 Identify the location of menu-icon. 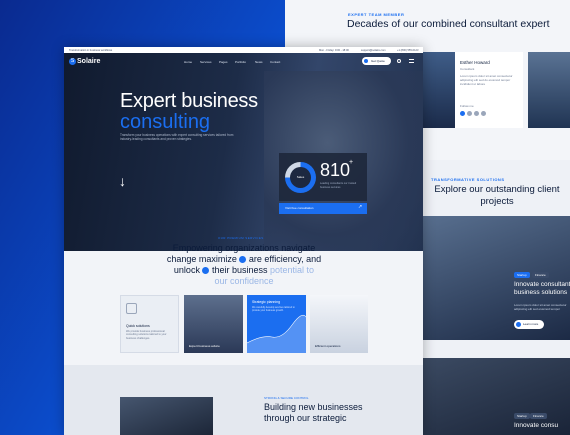
(411, 61).